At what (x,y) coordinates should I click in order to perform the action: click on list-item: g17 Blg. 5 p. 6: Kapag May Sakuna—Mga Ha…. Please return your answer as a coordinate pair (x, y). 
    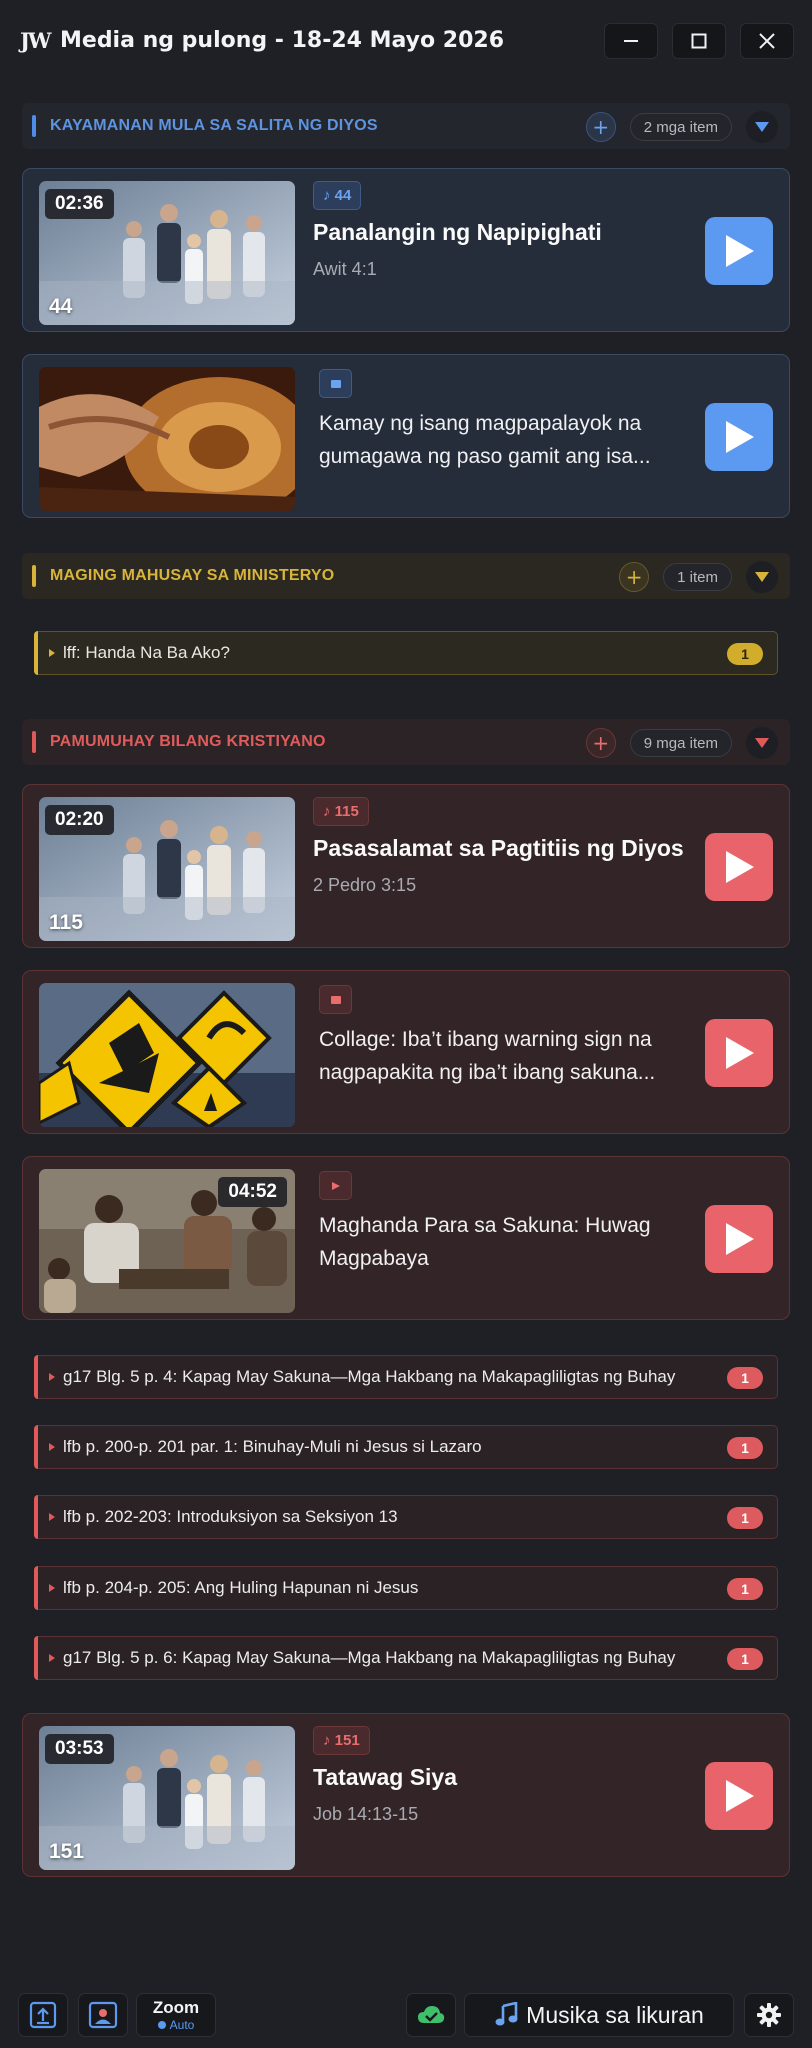
    Looking at the image, I should click on (406, 1658).